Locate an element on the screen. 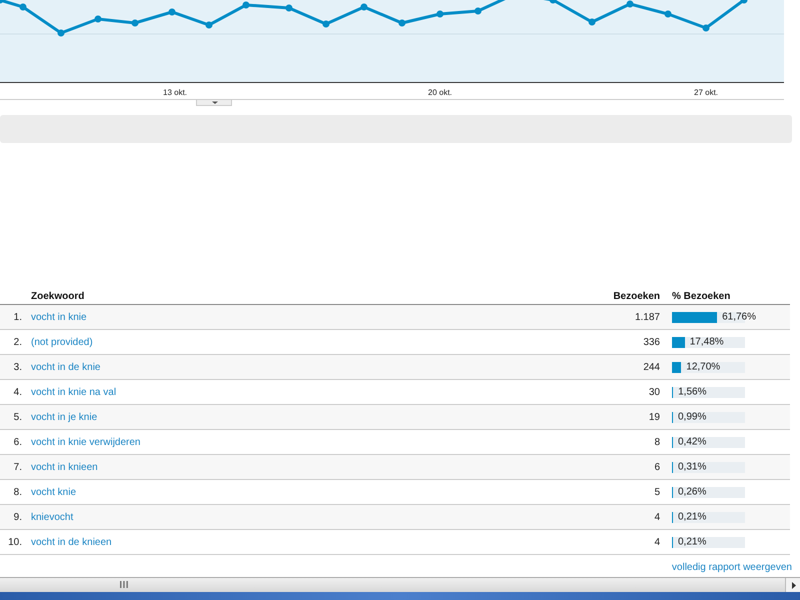 The height and width of the screenshot is (600, 800). axis-label: 20 okt. is located at coordinates (440, 93).